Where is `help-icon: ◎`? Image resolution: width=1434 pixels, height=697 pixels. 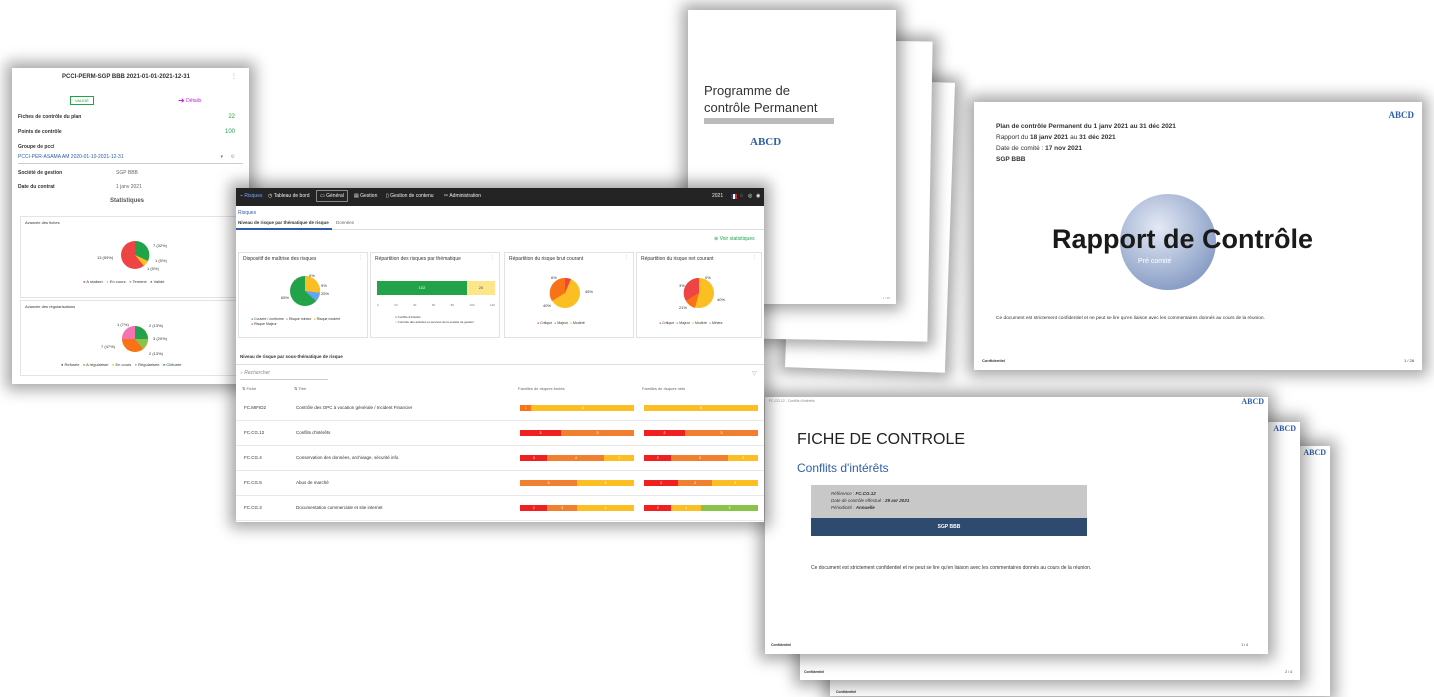
help-icon: ◎ is located at coordinates (750, 196).